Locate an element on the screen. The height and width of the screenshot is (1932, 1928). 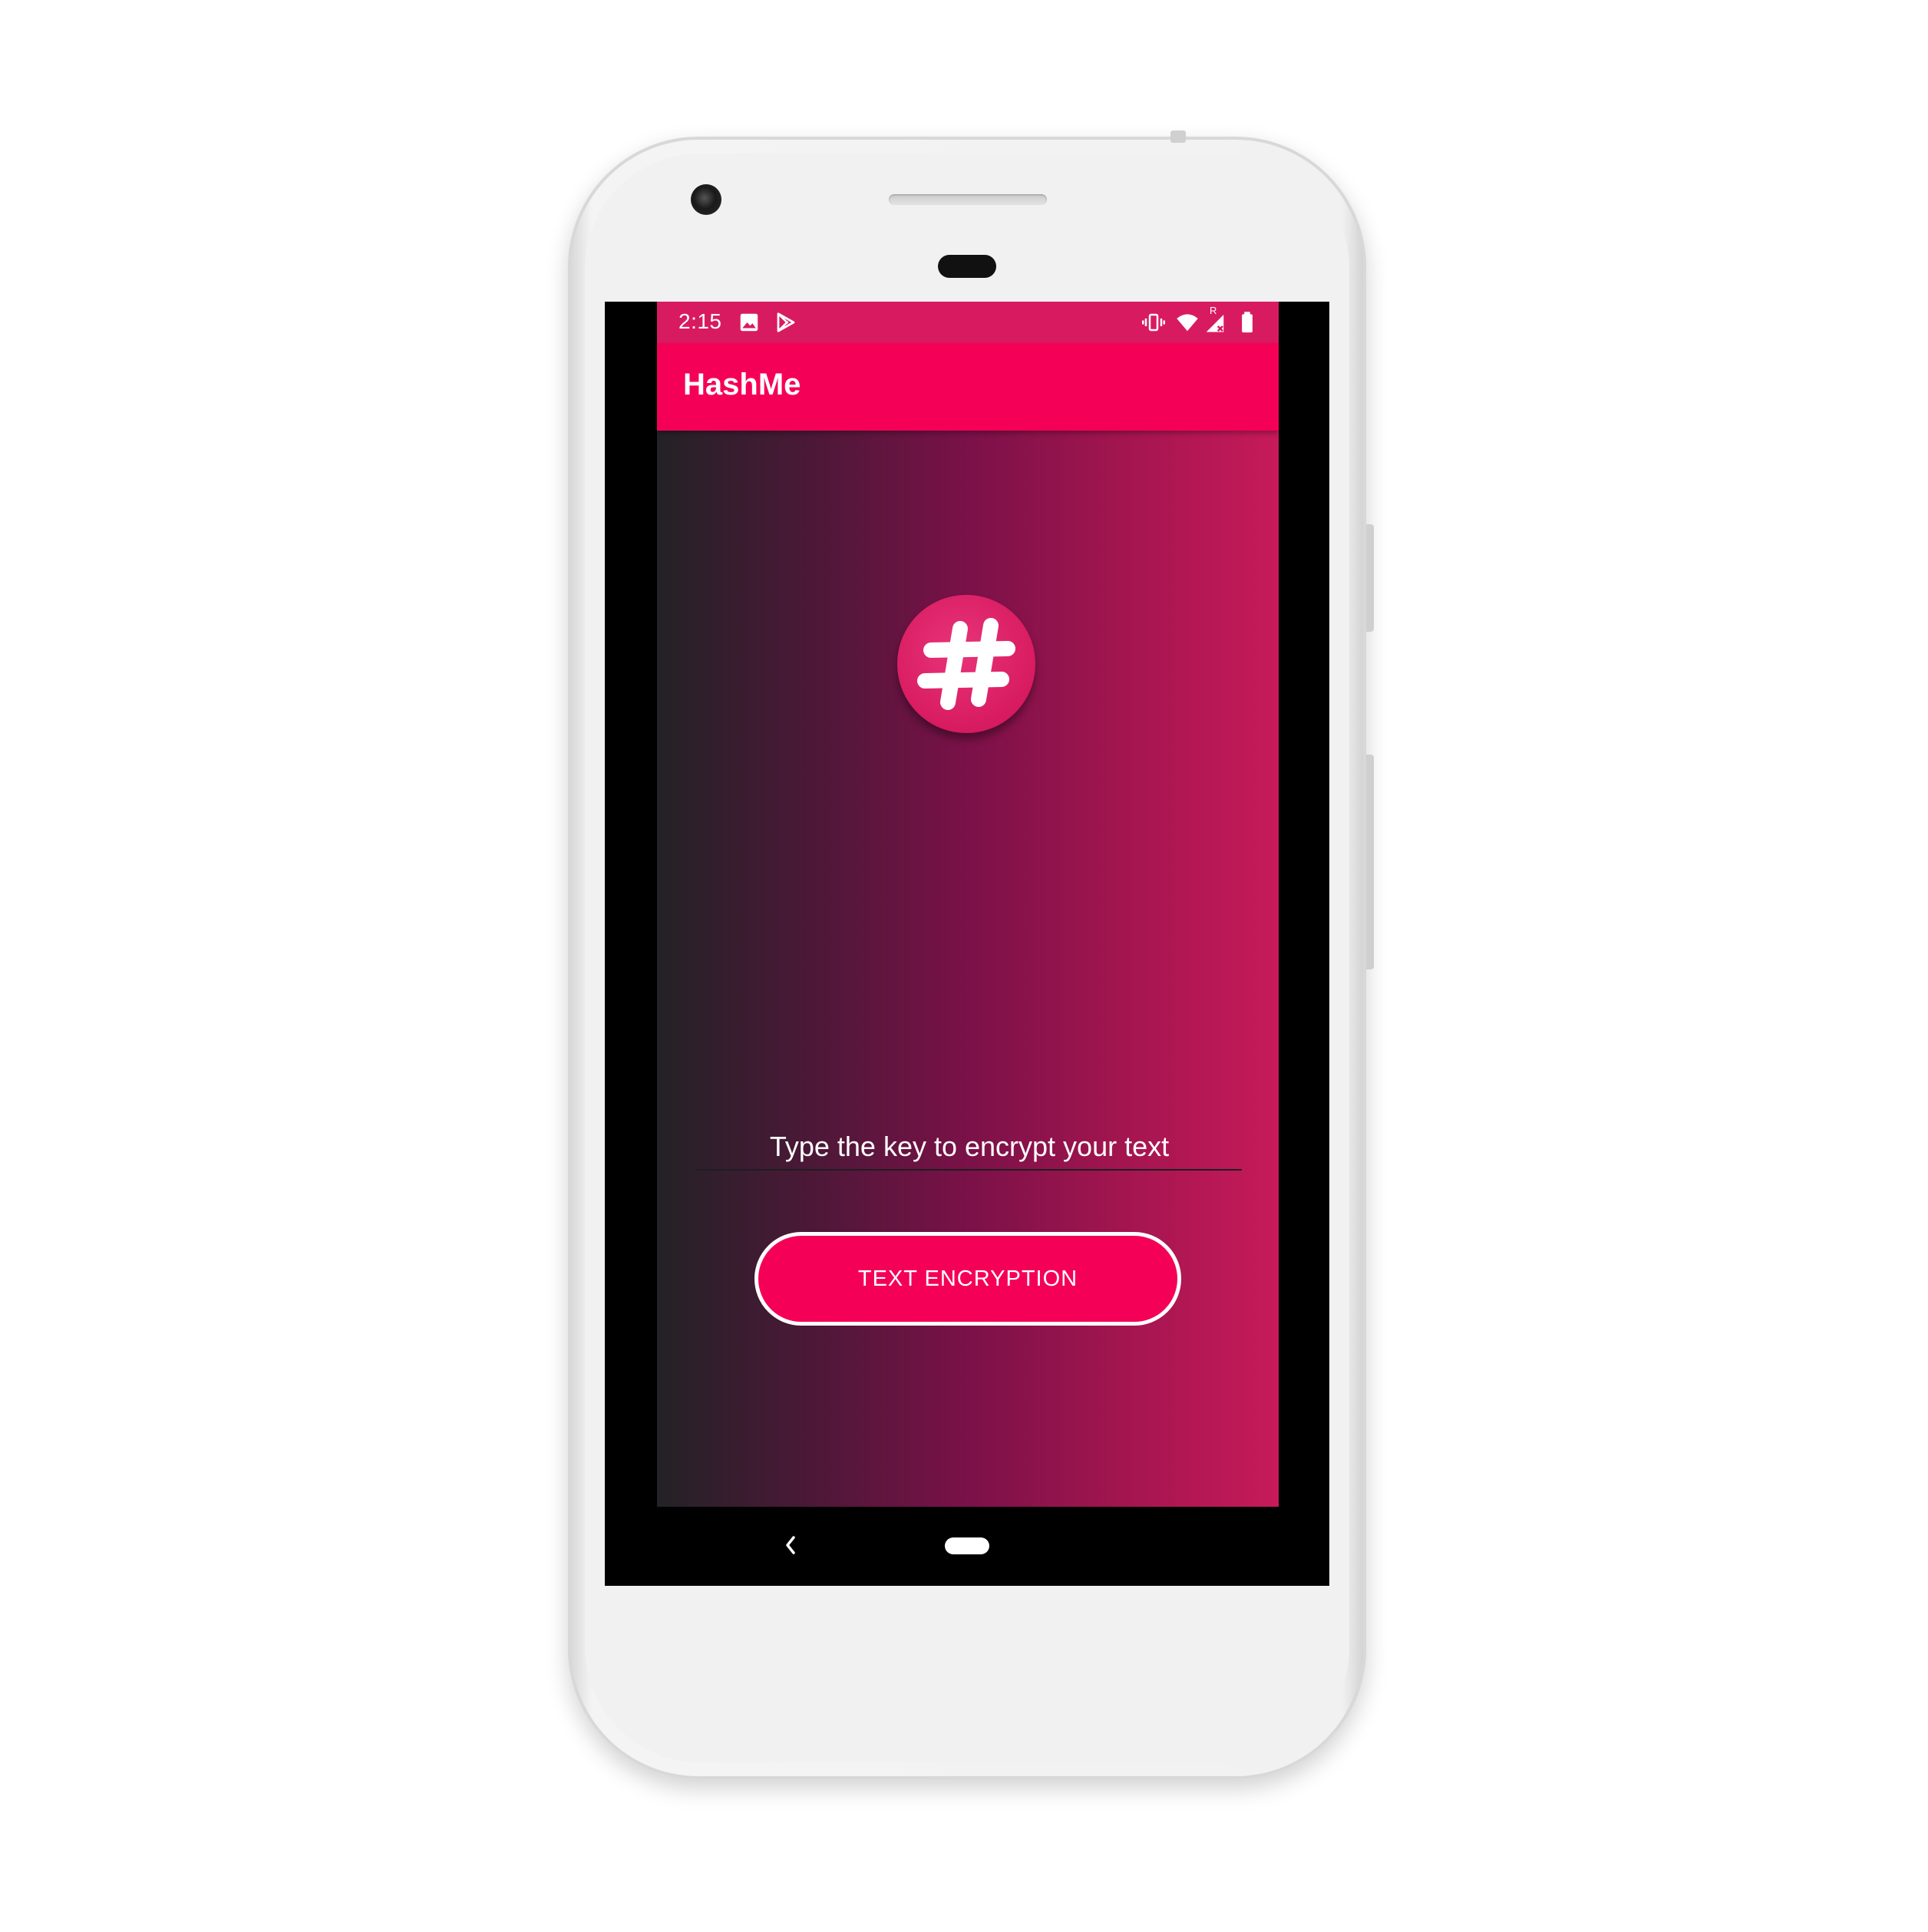
status-time: 2:15 is located at coordinates (700, 321).